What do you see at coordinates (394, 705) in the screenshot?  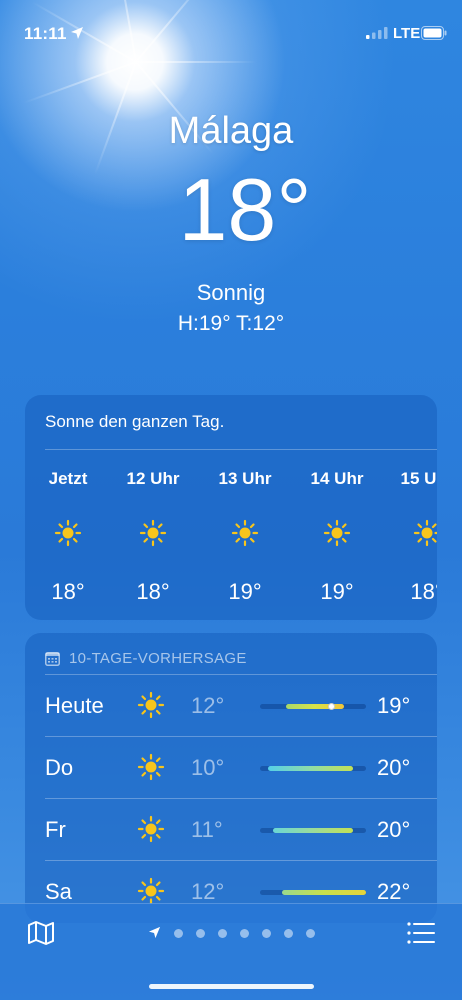 I see `forecast-high: 19°` at bounding box center [394, 705].